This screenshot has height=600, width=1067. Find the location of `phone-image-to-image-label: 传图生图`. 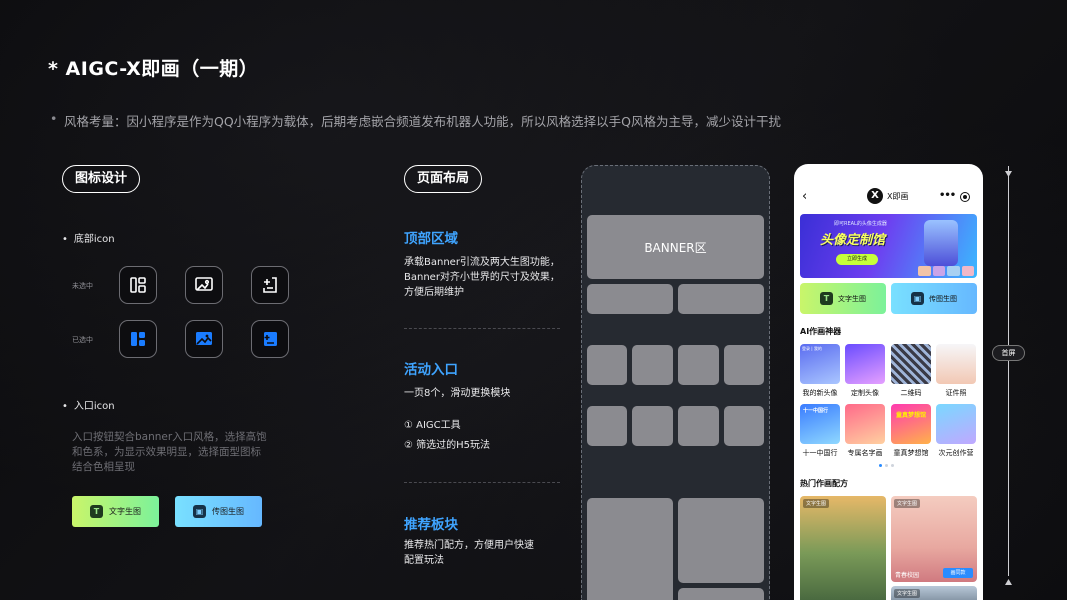

phone-image-to-image-label: 传图生图 is located at coordinates (943, 298).